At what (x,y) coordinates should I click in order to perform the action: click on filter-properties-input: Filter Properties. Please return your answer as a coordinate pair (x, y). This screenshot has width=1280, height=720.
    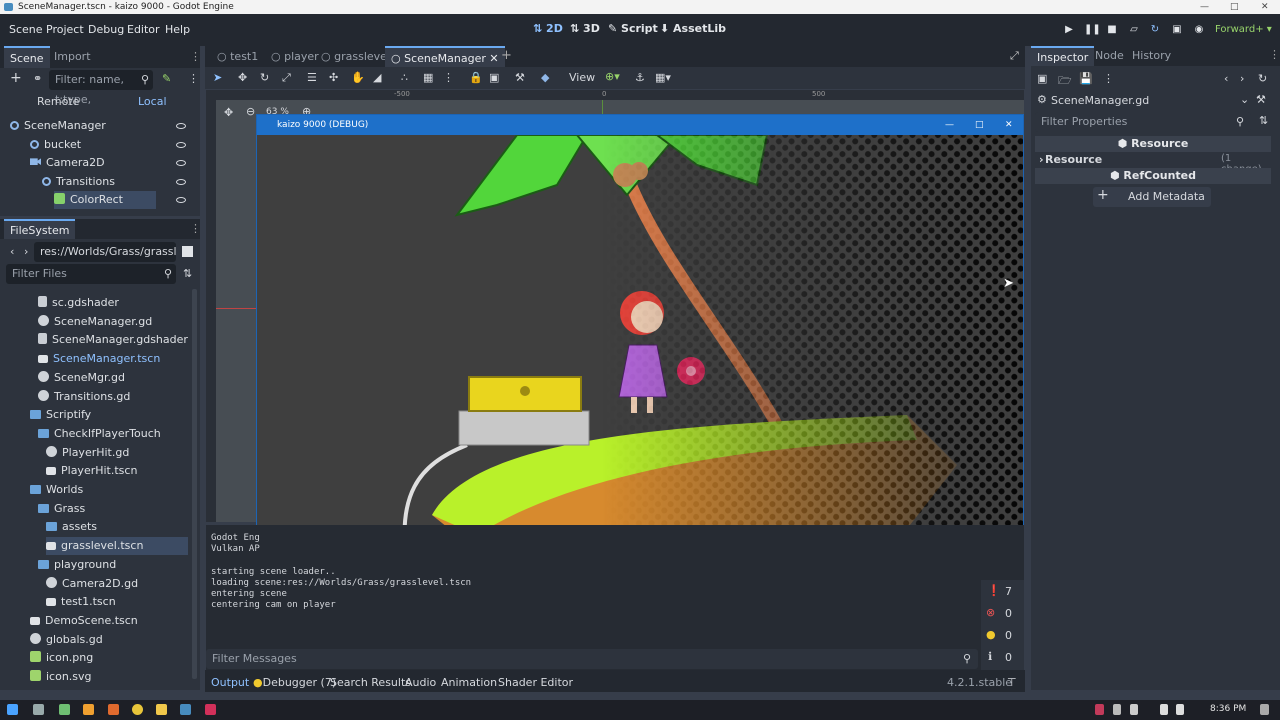
    Looking at the image, I should click on (1143, 122).